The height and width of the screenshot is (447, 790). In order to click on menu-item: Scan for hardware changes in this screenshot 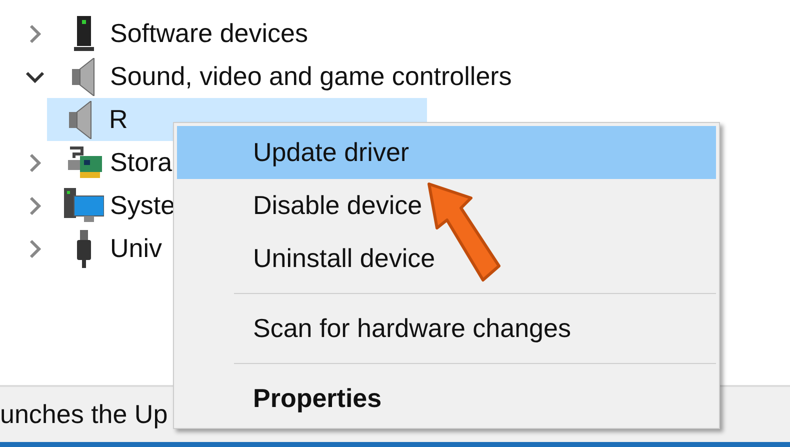, I will do `click(446, 328)`.